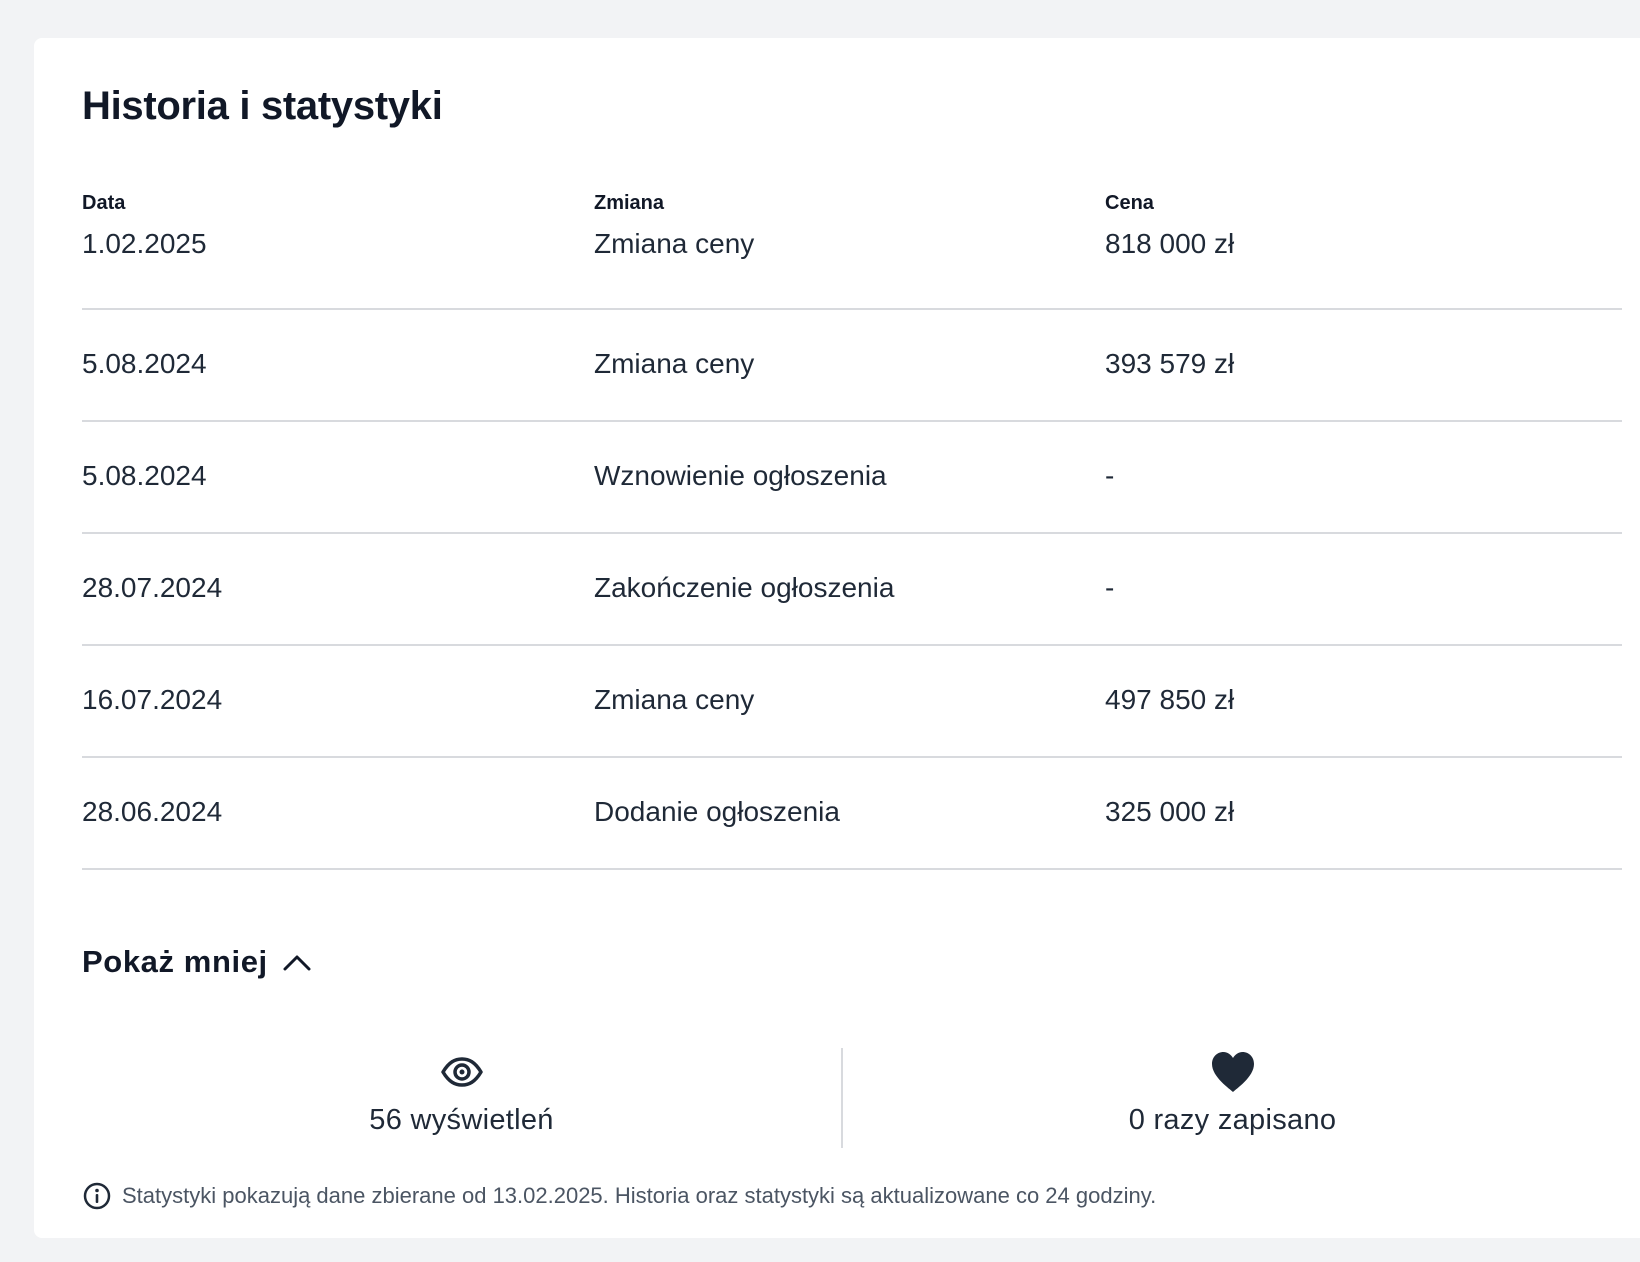  Describe the element at coordinates (1232, 1098) in the screenshot. I see `saves-stat: 0 razy zapisano` at that location.